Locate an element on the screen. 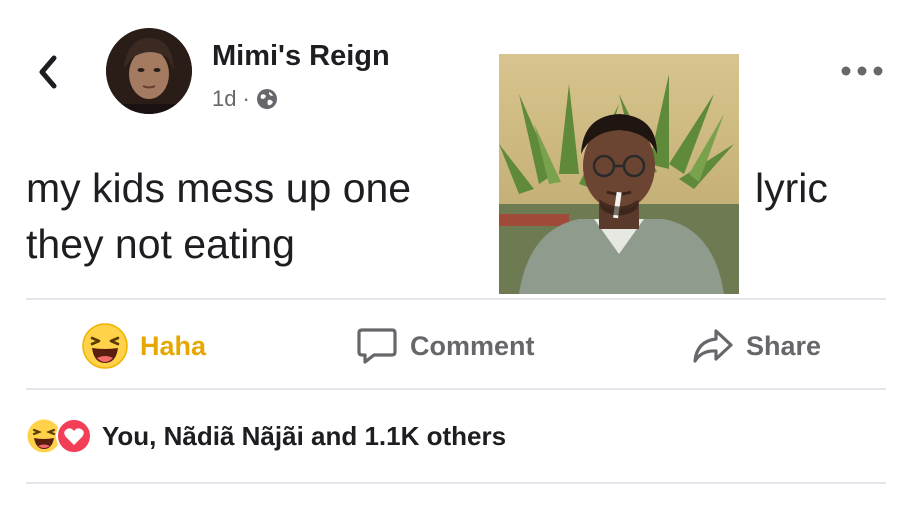  comment-button: Comment is located at coordinates (445, 346).